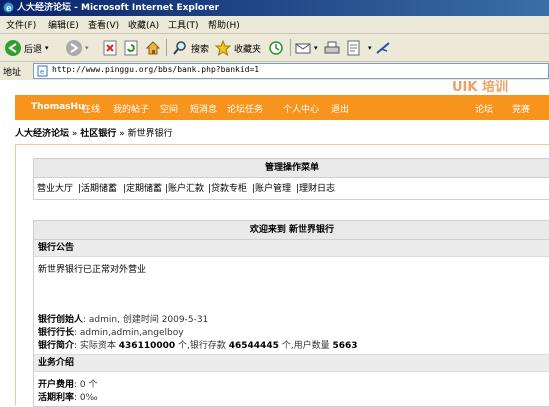  What do you see at coordinates (86, 385) in the screenshot?
I see `fee-value: : 0 个` at bounding box center [86, 385].